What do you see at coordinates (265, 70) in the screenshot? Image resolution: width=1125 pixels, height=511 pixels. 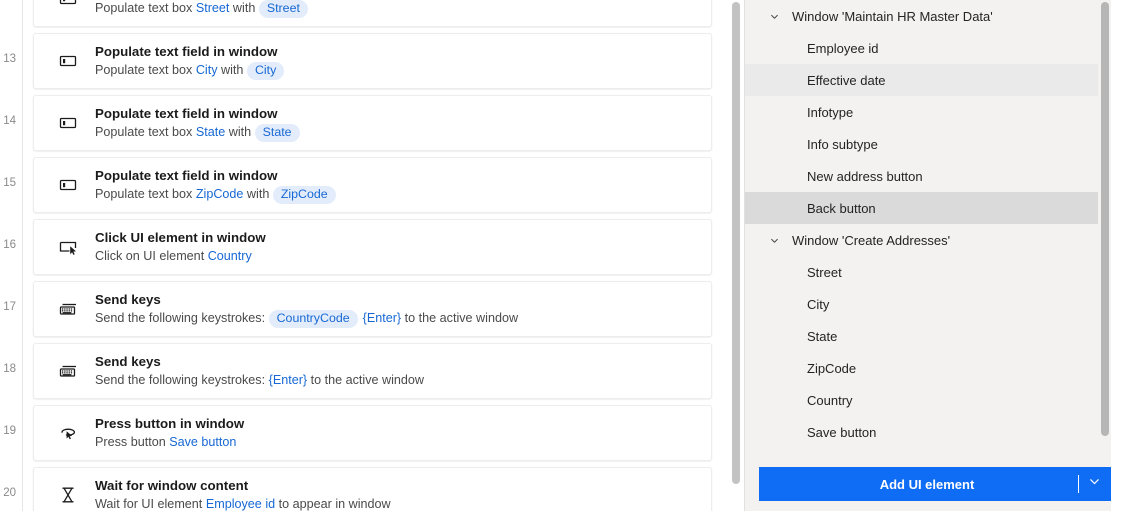 I see `variable-pill: City` at bounding box center [265, 70].